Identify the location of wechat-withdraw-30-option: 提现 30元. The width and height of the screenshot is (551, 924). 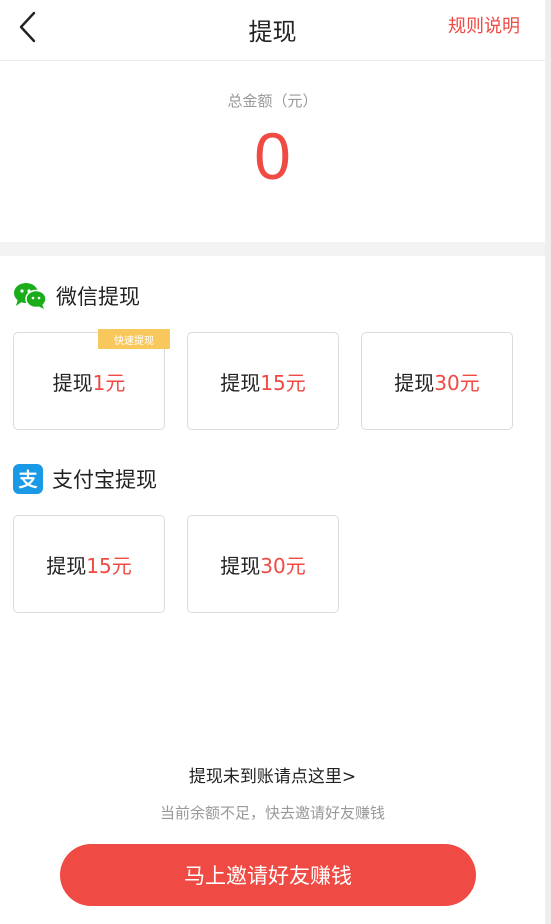
(437, 381).